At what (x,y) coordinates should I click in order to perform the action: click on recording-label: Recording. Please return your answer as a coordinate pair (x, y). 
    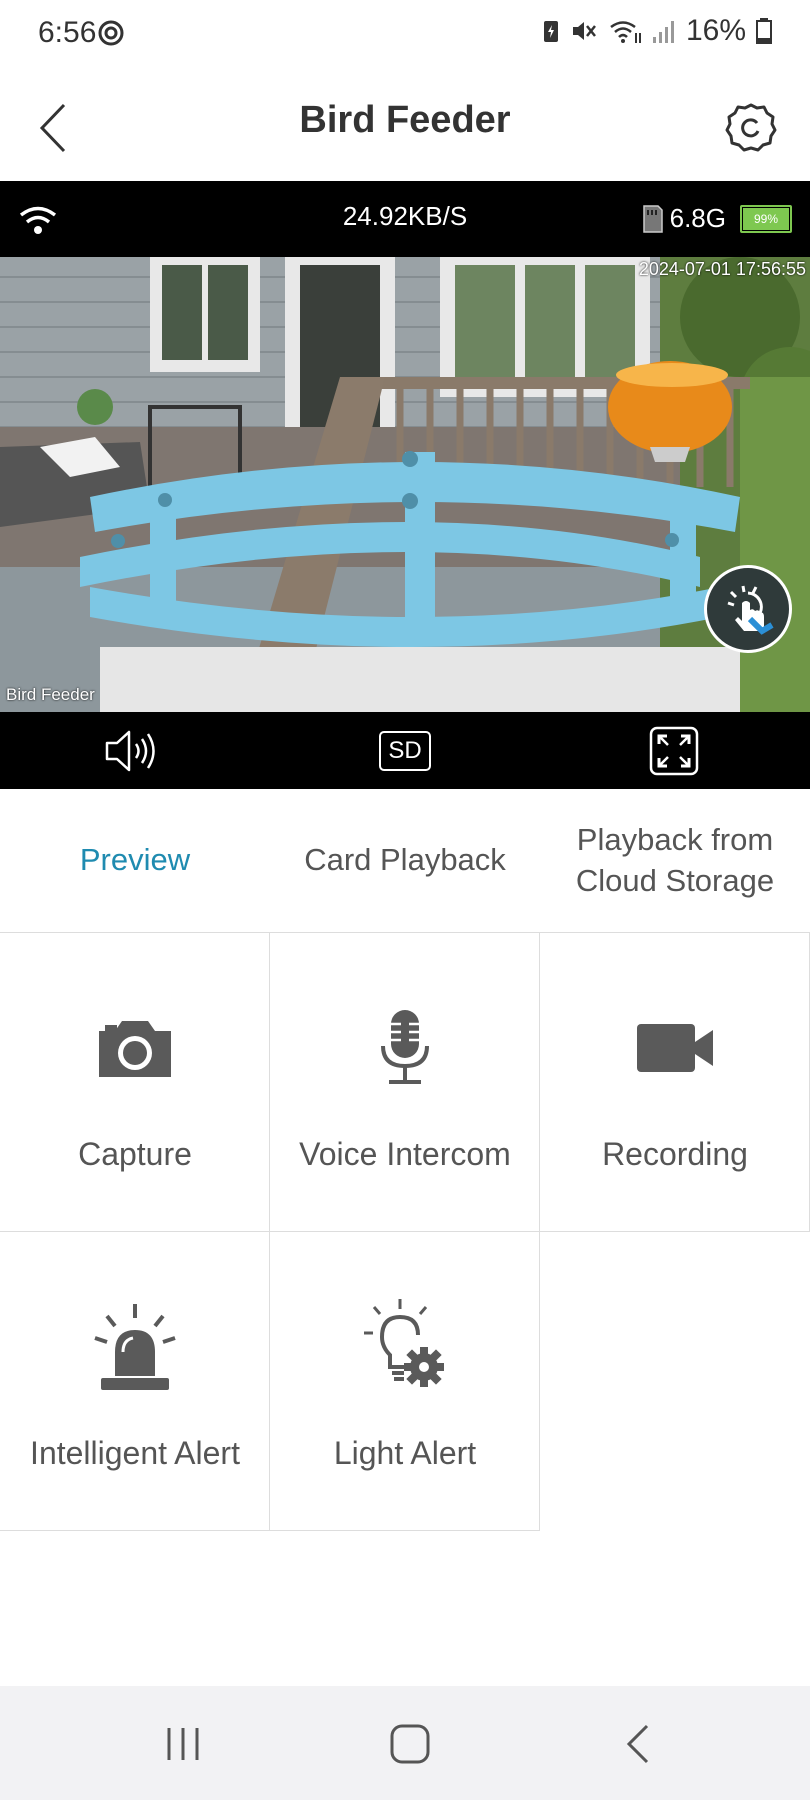
    Looking at the image, I should click on (675, 1154).